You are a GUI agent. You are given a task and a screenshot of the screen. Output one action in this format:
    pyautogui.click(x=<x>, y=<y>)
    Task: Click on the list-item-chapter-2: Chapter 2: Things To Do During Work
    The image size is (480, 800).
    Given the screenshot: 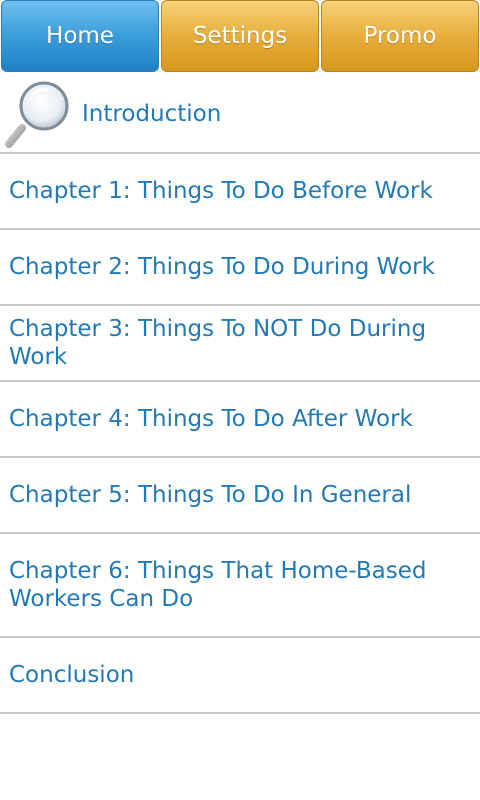 What is the action you would take?
    pyautogui.click(x=240, y=268)
    